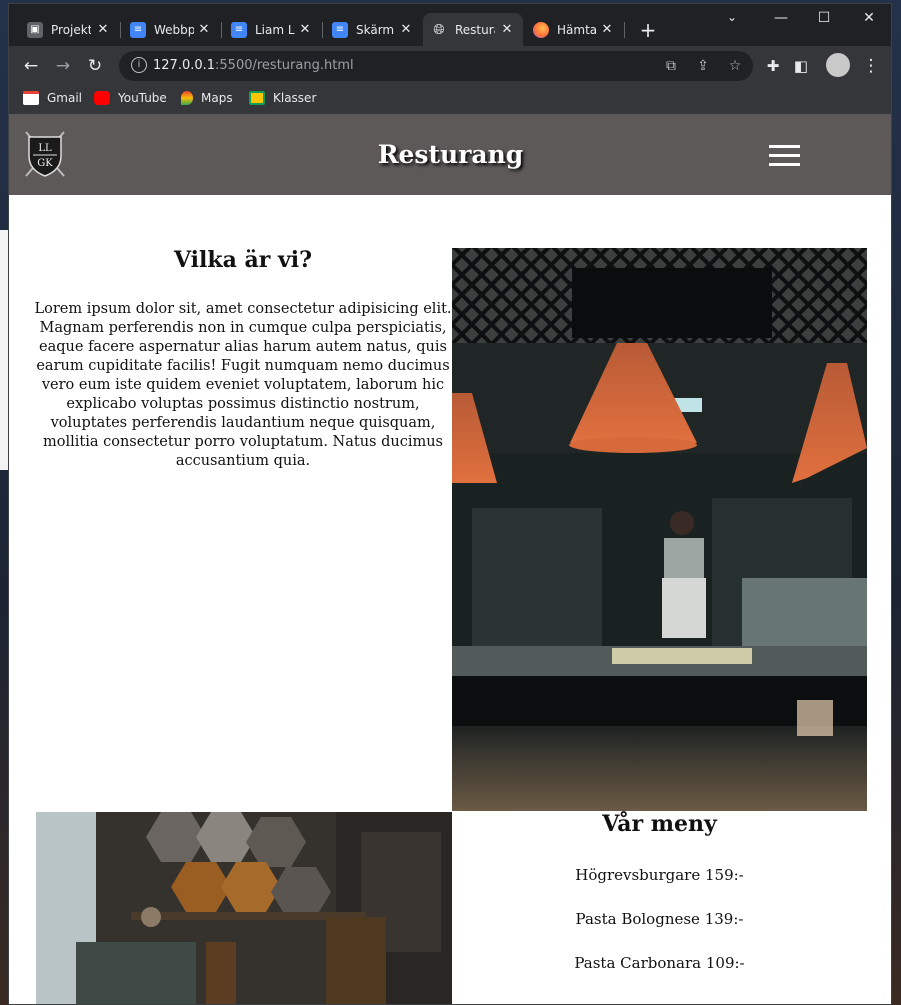 The width and height of the screenshot is (901, 1005). I want to click on tab-liam: ≡ Liam L ✕, so click(272, 29).